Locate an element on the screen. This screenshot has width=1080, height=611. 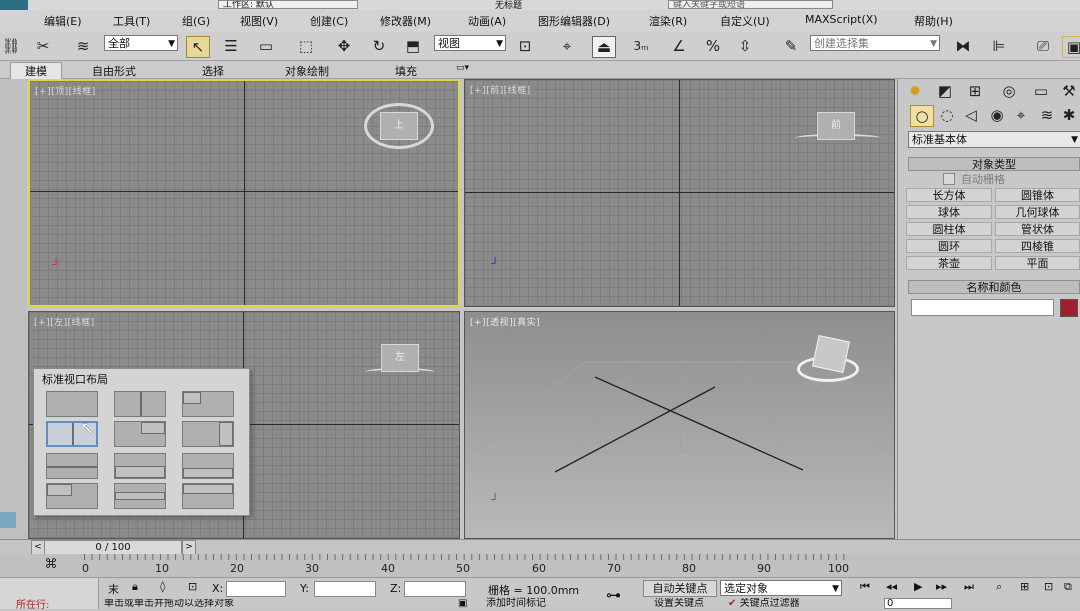
select-by-name-icon: ☰ is located at coordinates (231, 46).